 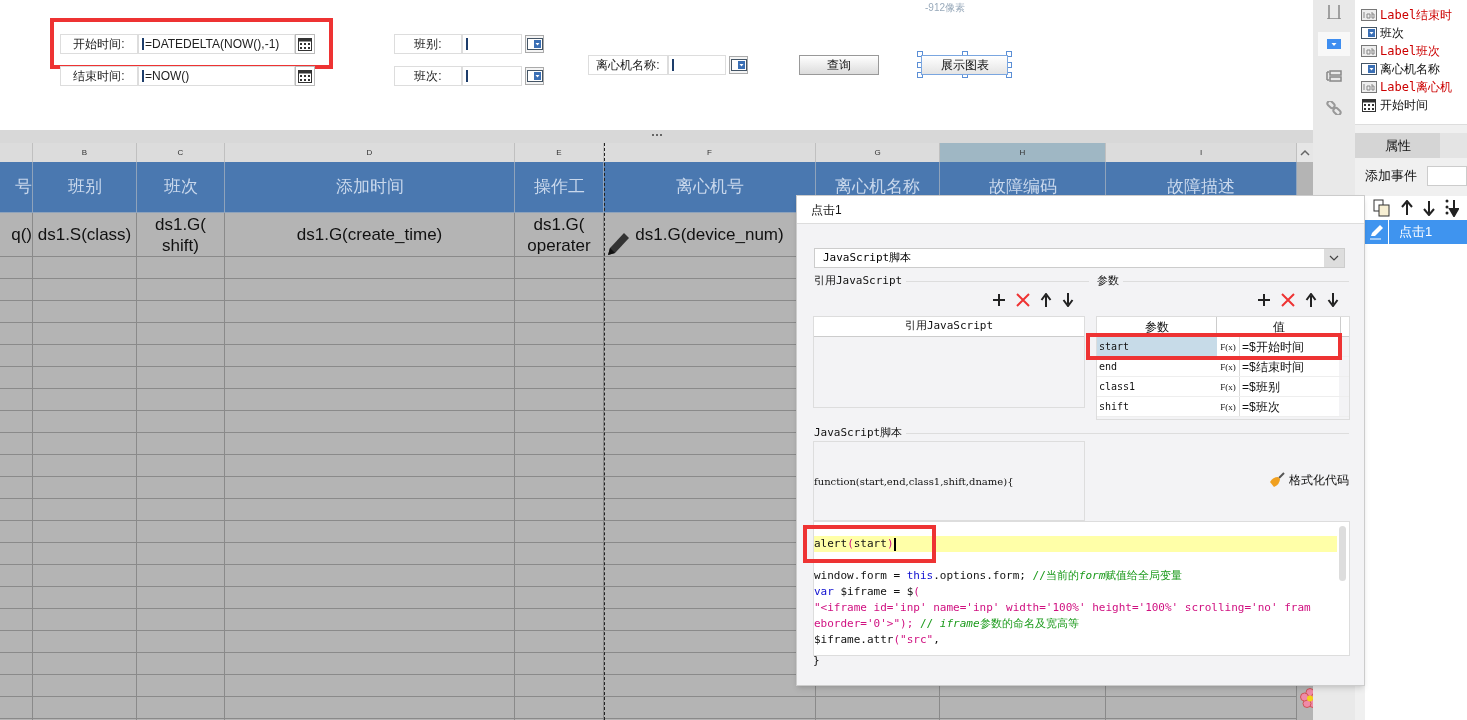 I want to click on code-line: $iframe.attr("src",, so click(x=877, y=640).